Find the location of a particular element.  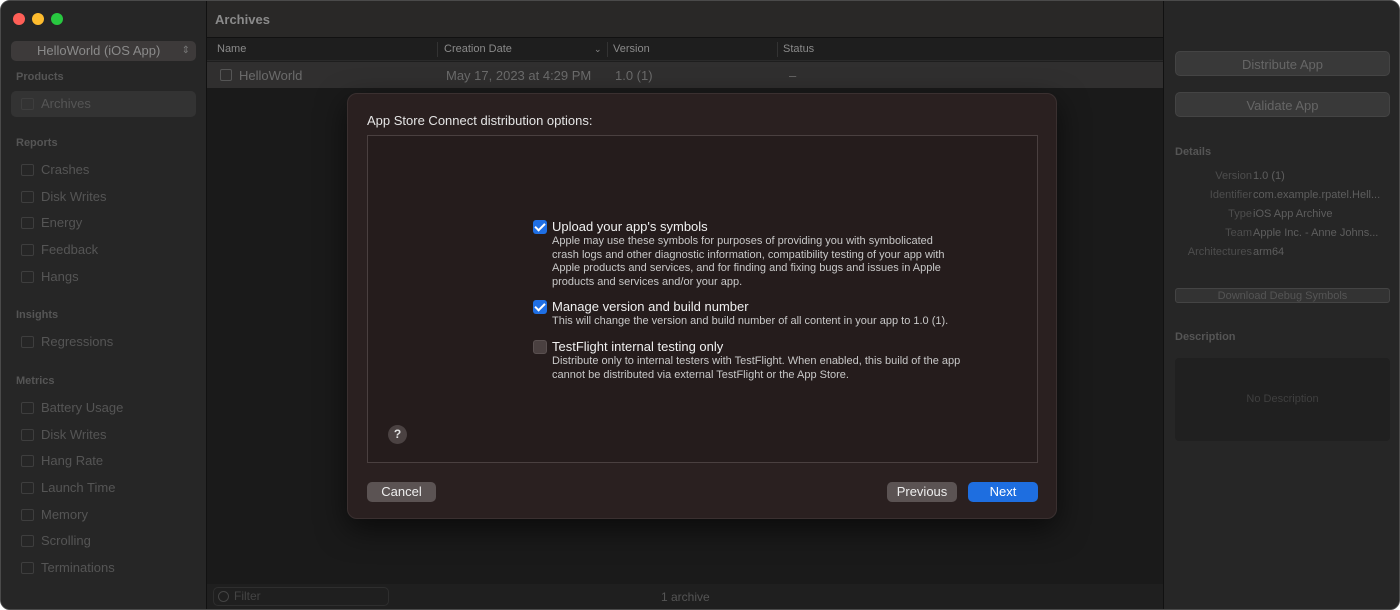

filter-input: Filter is located at coordinates (301, 596).